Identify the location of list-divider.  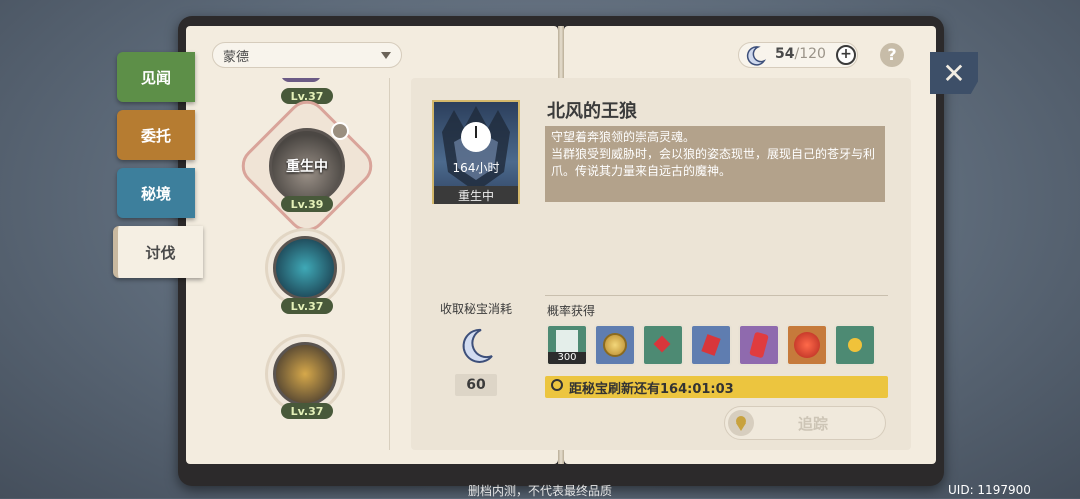
(389, 264).